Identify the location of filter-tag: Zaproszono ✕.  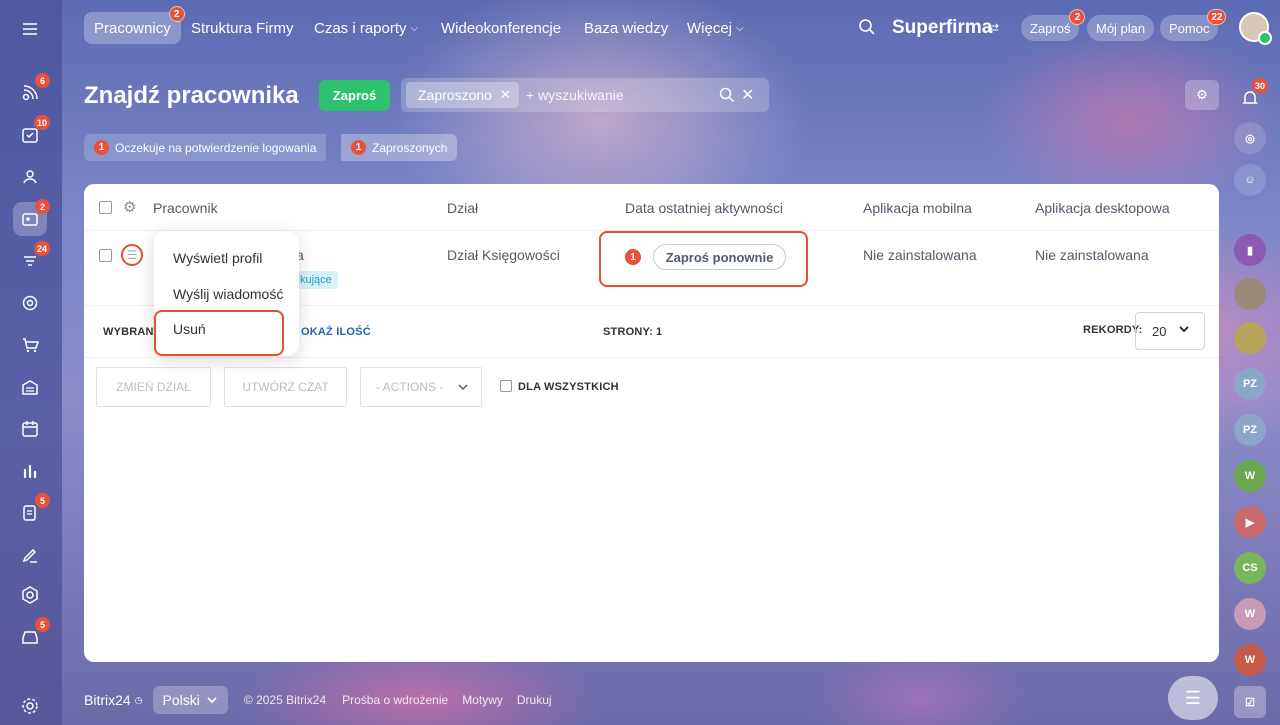
(462, 95).